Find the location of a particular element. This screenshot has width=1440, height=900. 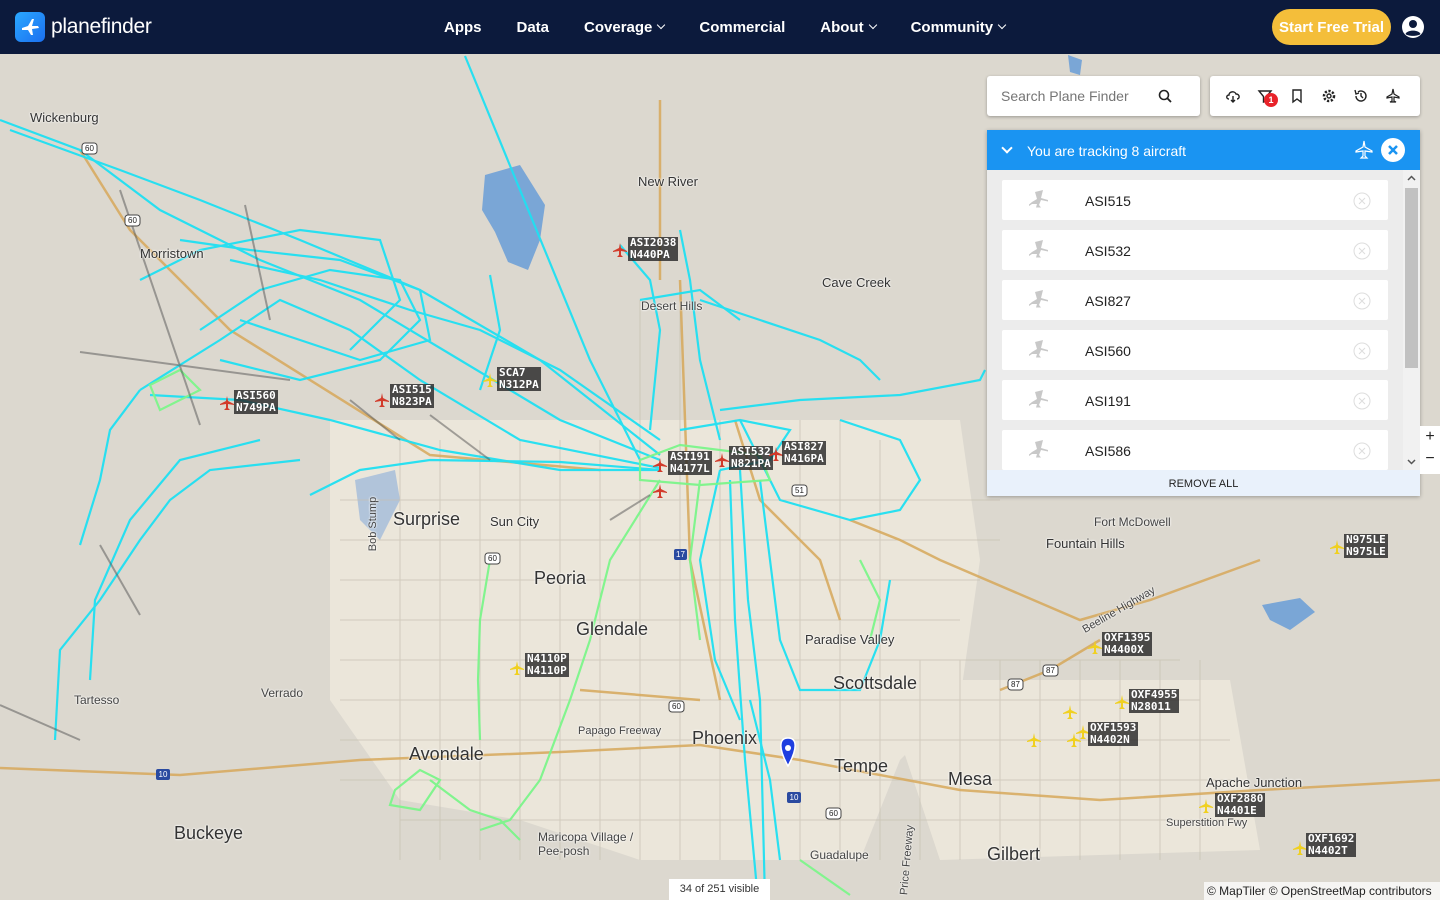

scroll-thumb is located at coordinates (1411, 278).